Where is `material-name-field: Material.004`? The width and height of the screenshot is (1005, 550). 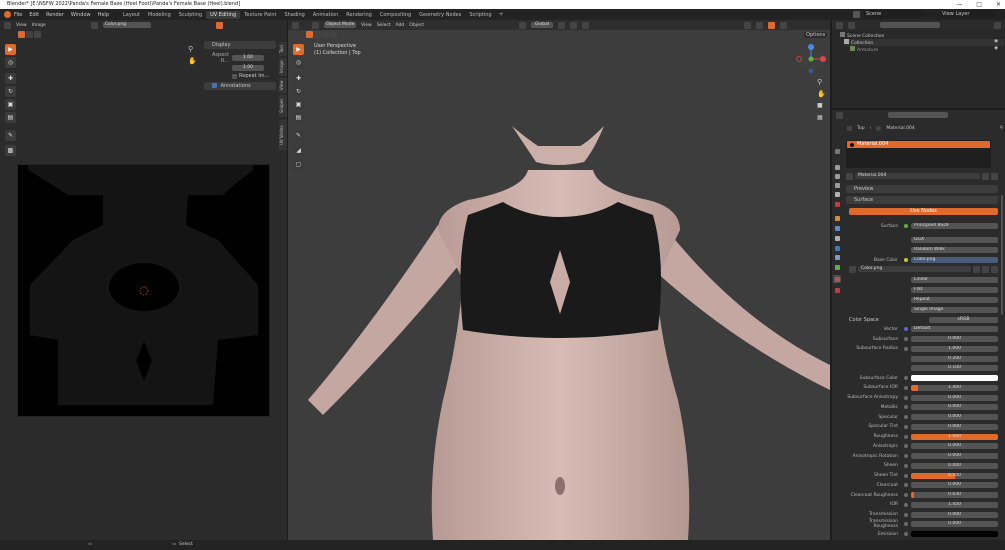 material-name-field: Material.004 is located at coordinates (917, 176).